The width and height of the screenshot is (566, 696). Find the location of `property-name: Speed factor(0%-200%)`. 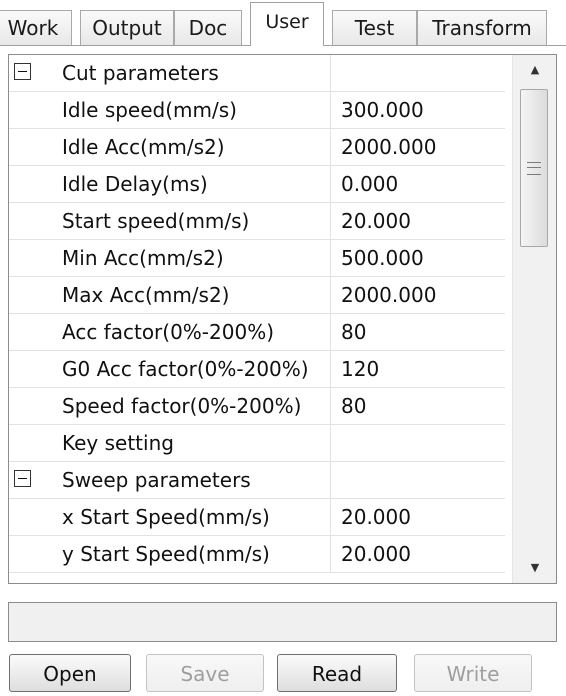

property-name: Speed factor(0%-200%) is located at coordinates (188, 406).